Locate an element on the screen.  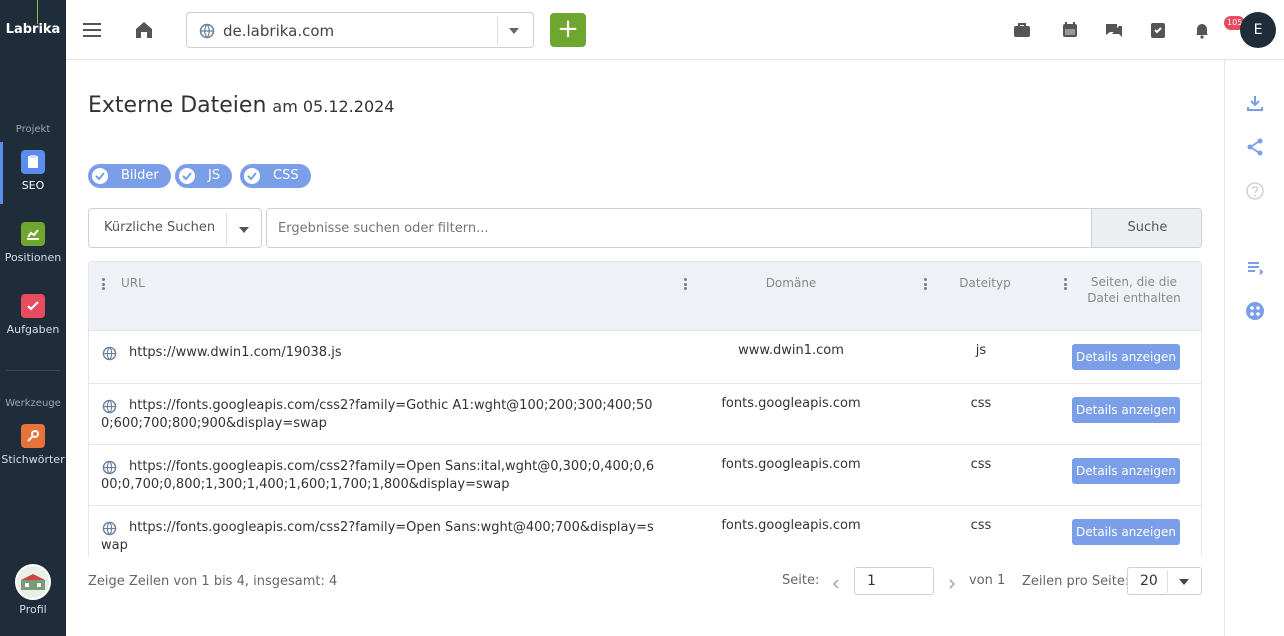
rows-info: Zeige Zeilen von 1 bis 4, insgesamt: 4 is located at coordinates (213, 581).